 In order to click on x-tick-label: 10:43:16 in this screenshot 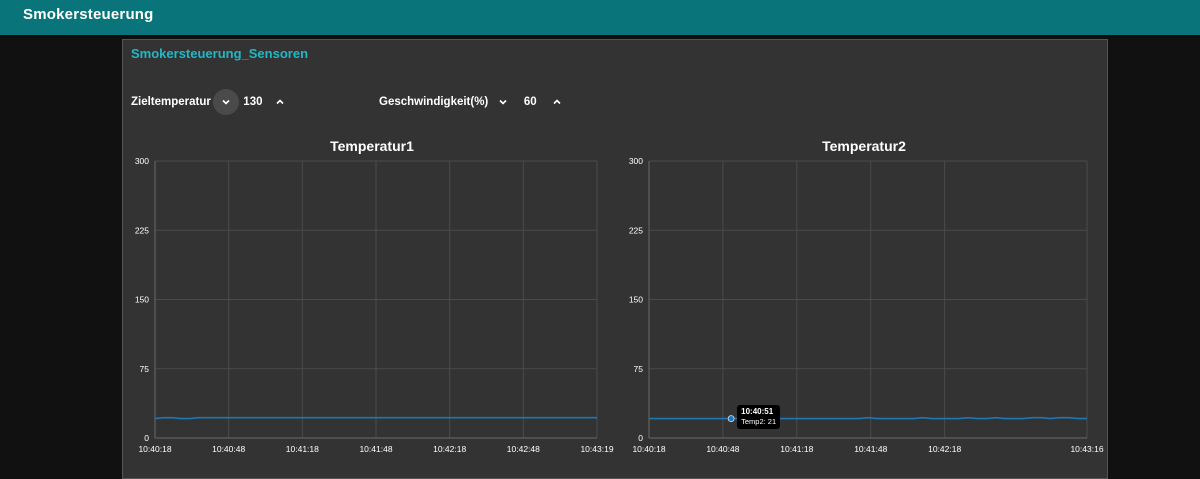, I will do `click(1086, 449)`.